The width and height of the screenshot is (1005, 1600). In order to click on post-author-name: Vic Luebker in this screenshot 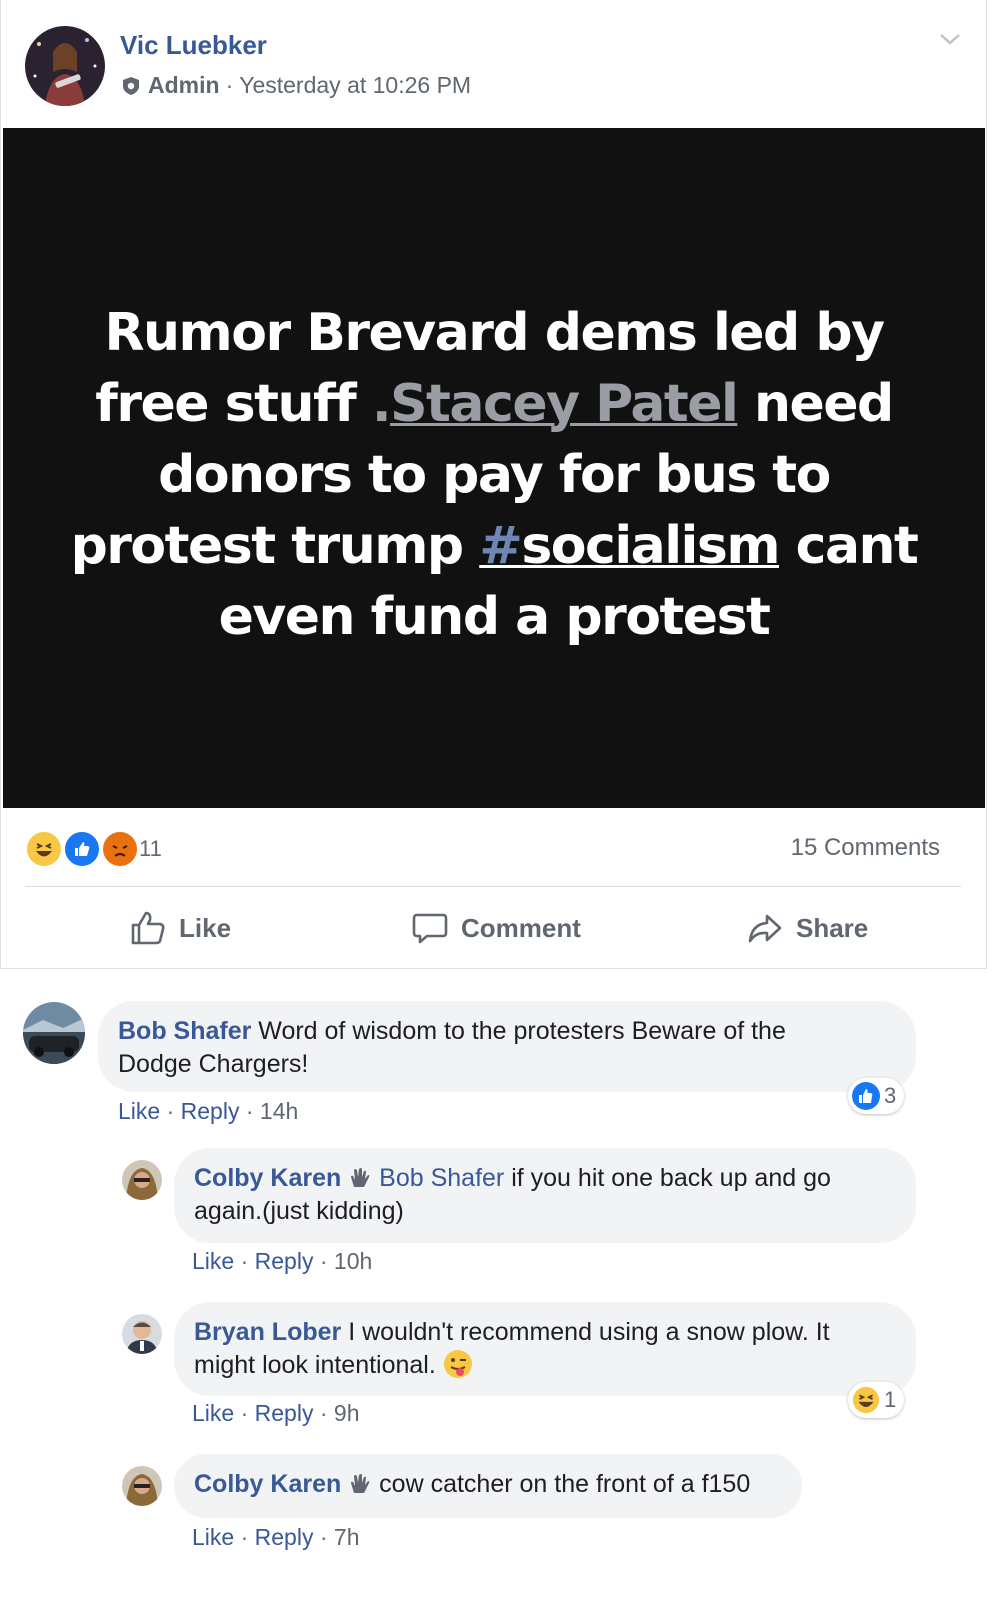, I will do `click(193, 45)`.